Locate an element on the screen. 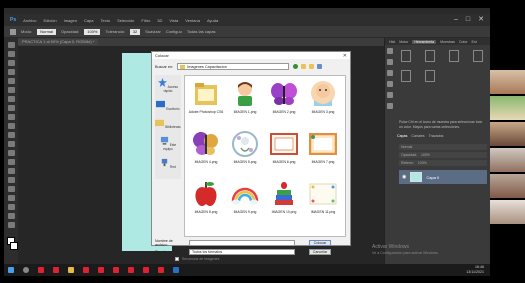 This screenshot has height=283, width=525. tab-color: Color is located at coordinates (463, 42).